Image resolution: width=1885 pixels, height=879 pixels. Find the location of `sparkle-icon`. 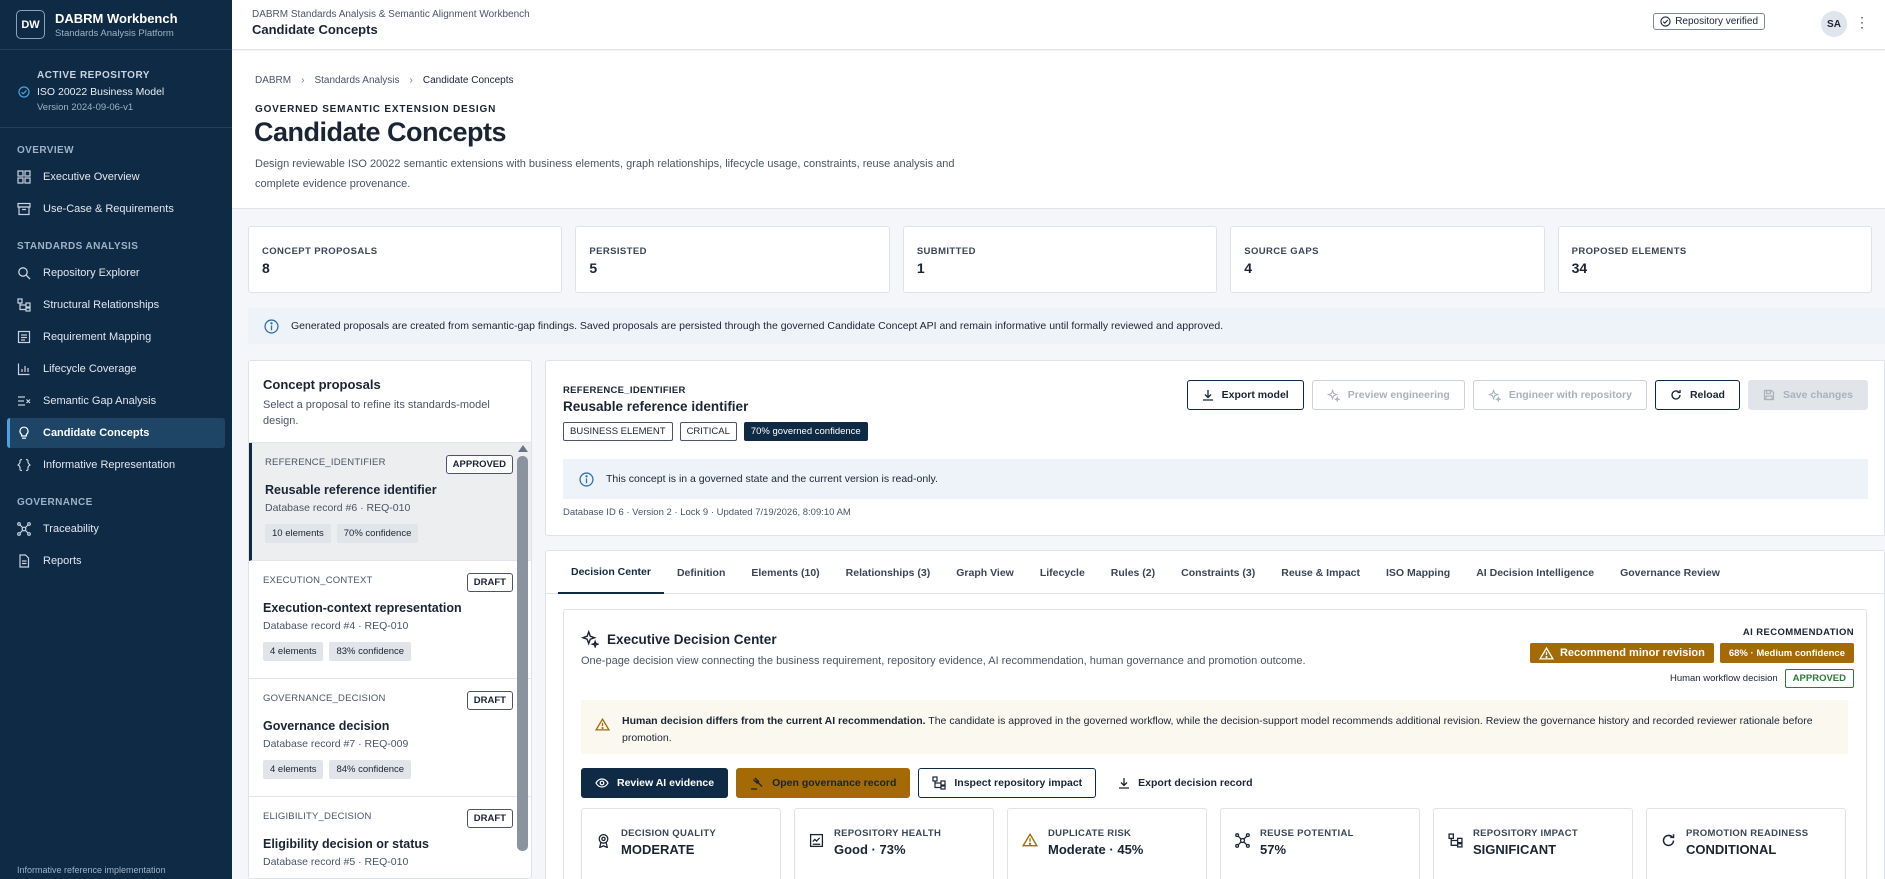

sparkle-icon is located at coordinates (1333, 395).